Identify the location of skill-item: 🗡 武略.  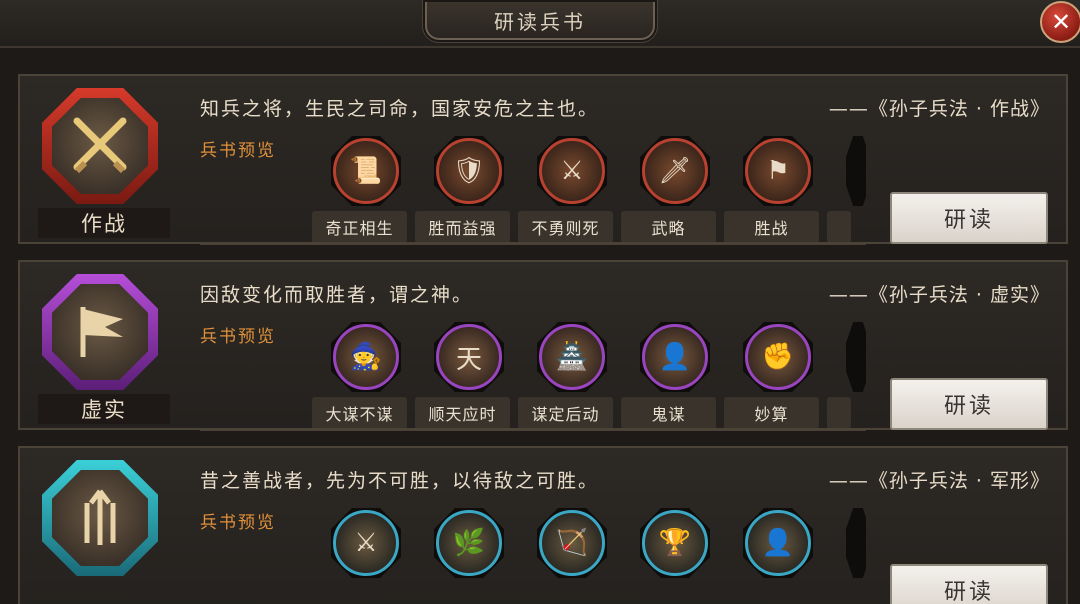
(670, 186).